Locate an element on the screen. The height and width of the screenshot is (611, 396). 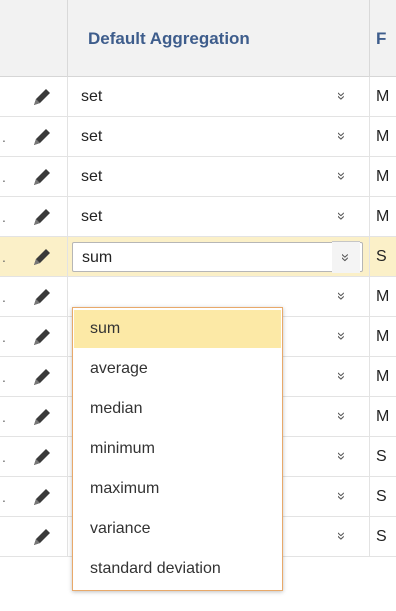
aggregation-value: sum is located at coordinates (97, 257).